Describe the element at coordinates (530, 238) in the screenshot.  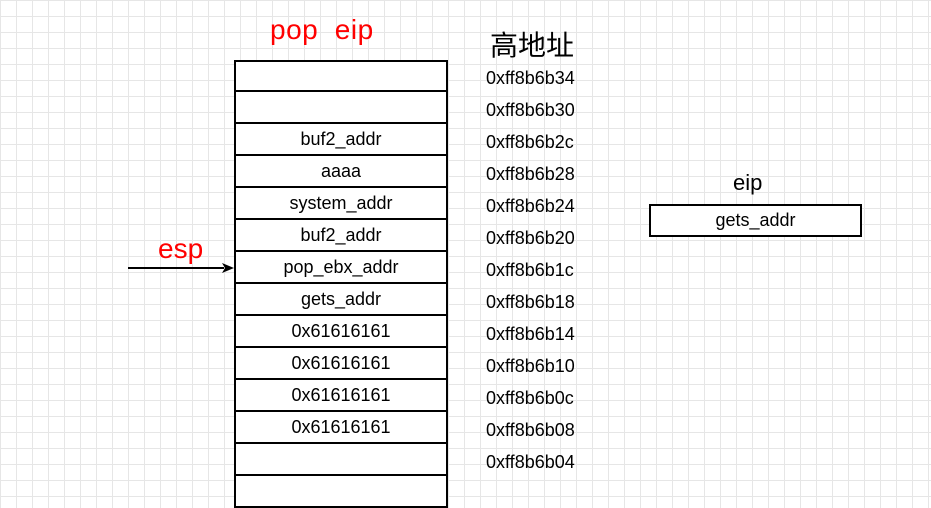
I see `address-label: 0xff8b6b20` at that location.